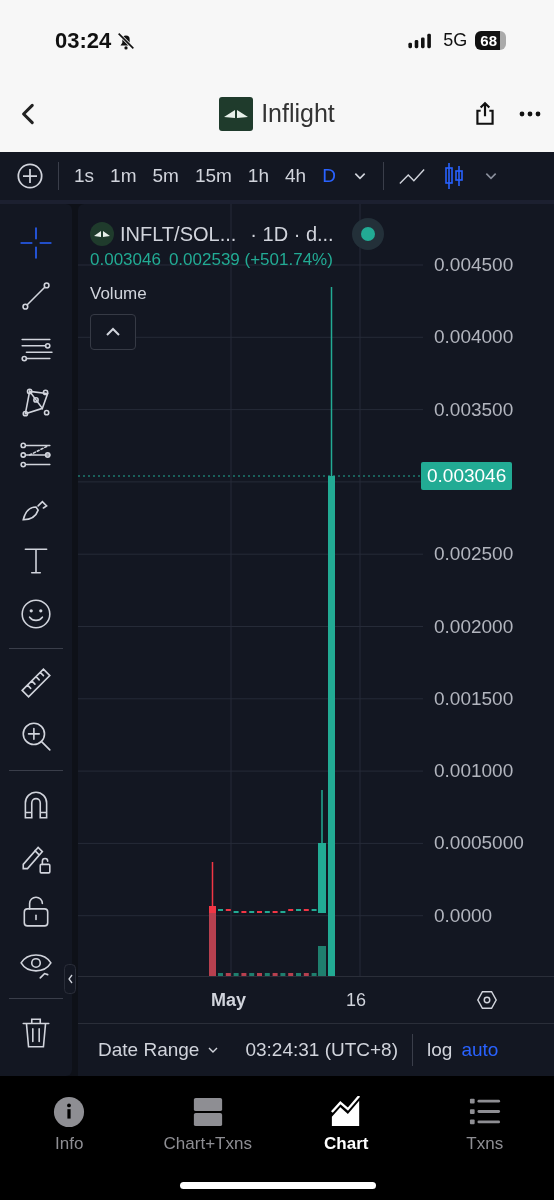 The image size is (554, 1200). I want to click on split-view-icon, so click(207, 1112).